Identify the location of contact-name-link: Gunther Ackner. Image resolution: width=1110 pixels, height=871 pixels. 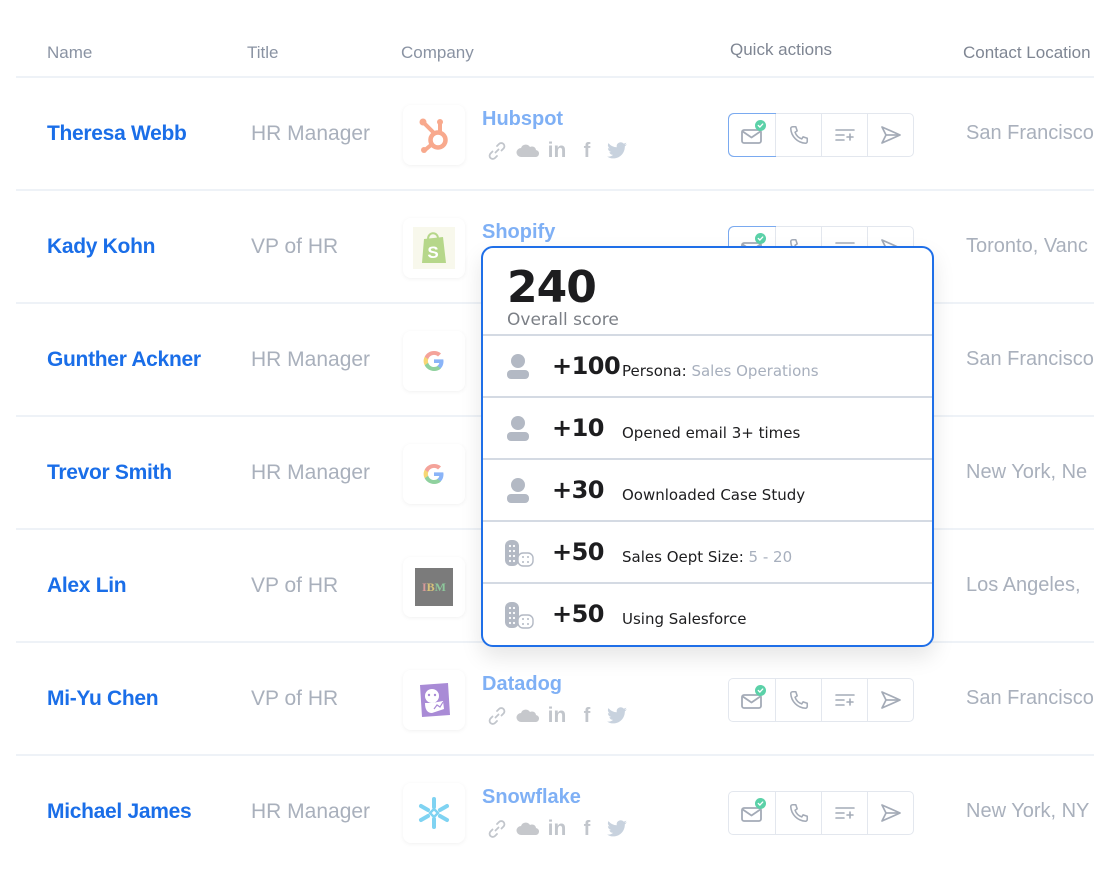
(124, 360).